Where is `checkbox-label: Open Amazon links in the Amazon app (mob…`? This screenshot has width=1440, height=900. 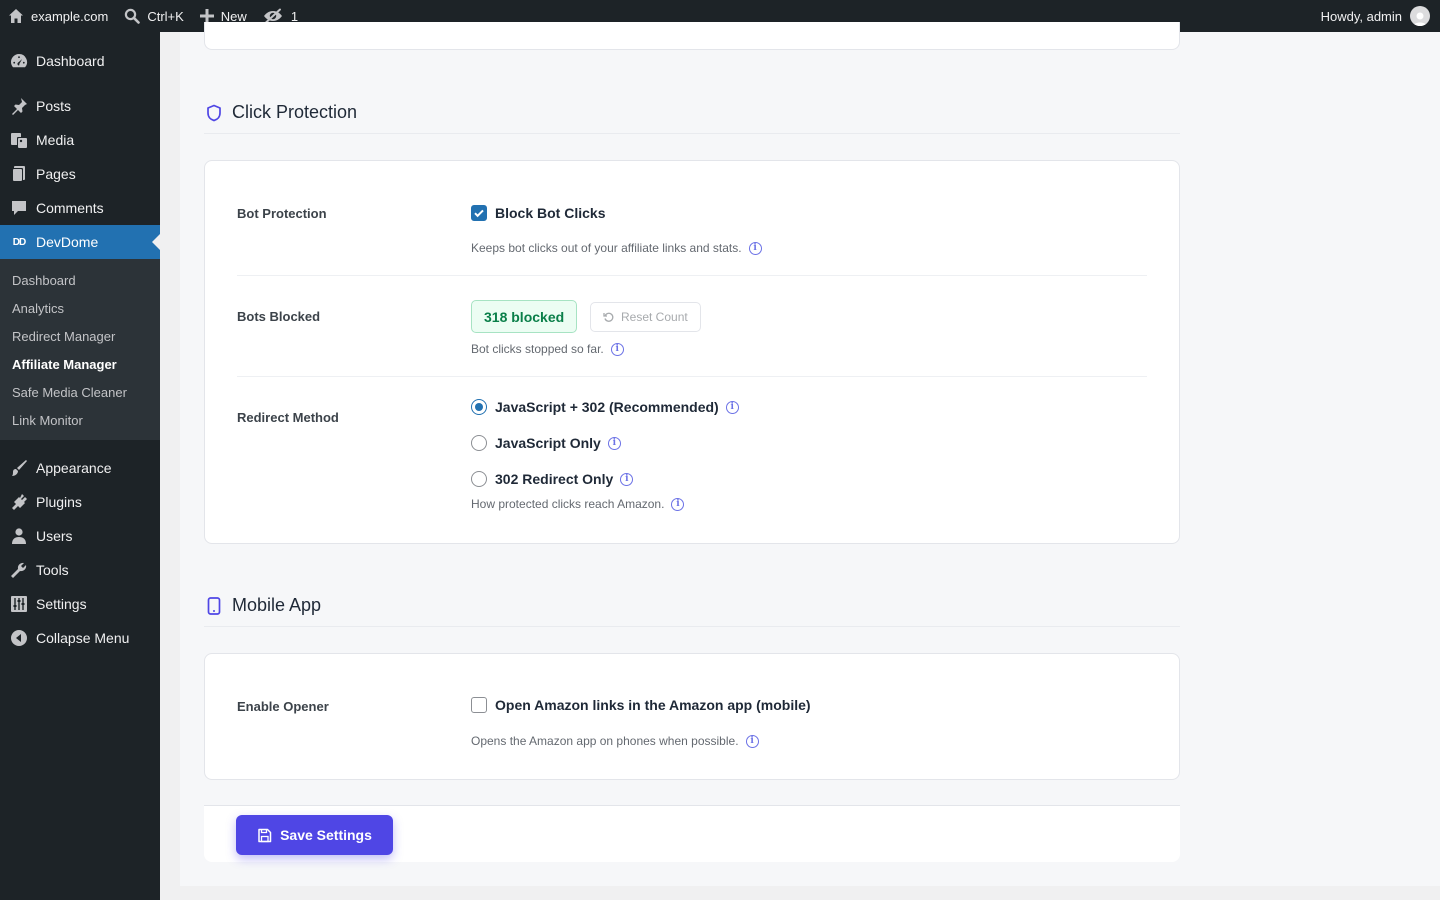
checkbox-label: Open Amazon links in the Amazon app (mob… is located at coordinates (653, 705).